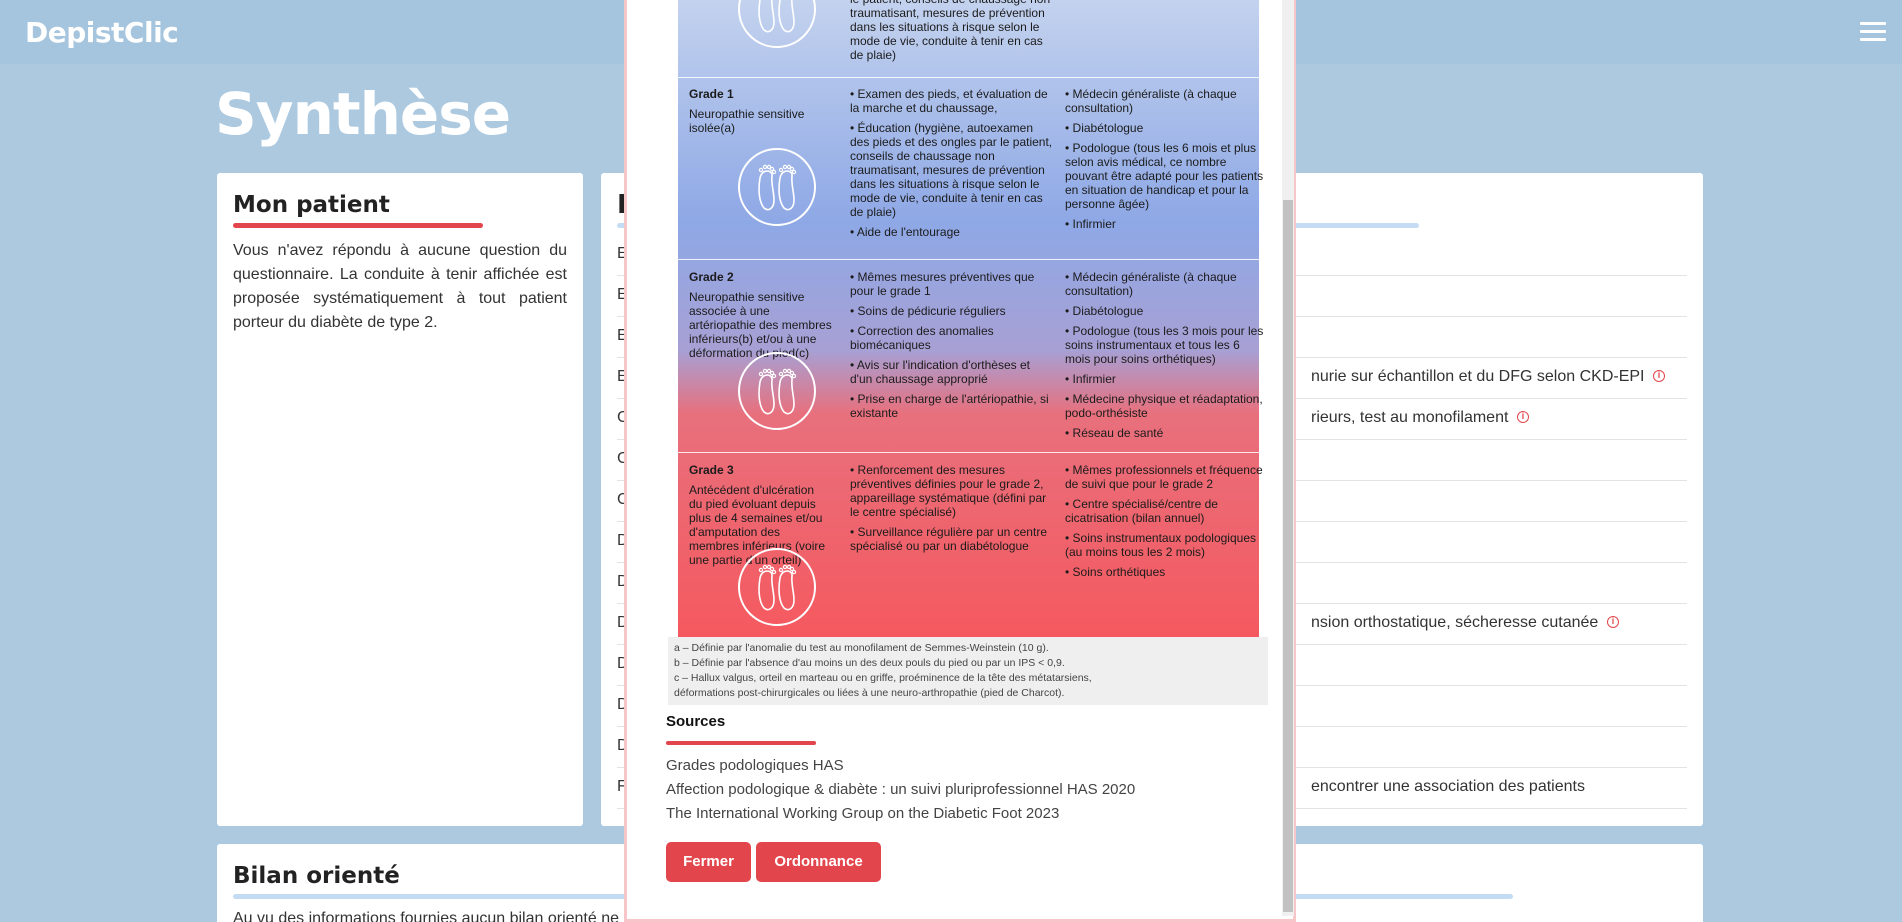 This screenshot has width=1902, height=922. What do you see at coordinates (1448, 786) in the screenshot?
I see `bilan-row-text: encontrer une association des patients` at bounding box center [1448, 786].